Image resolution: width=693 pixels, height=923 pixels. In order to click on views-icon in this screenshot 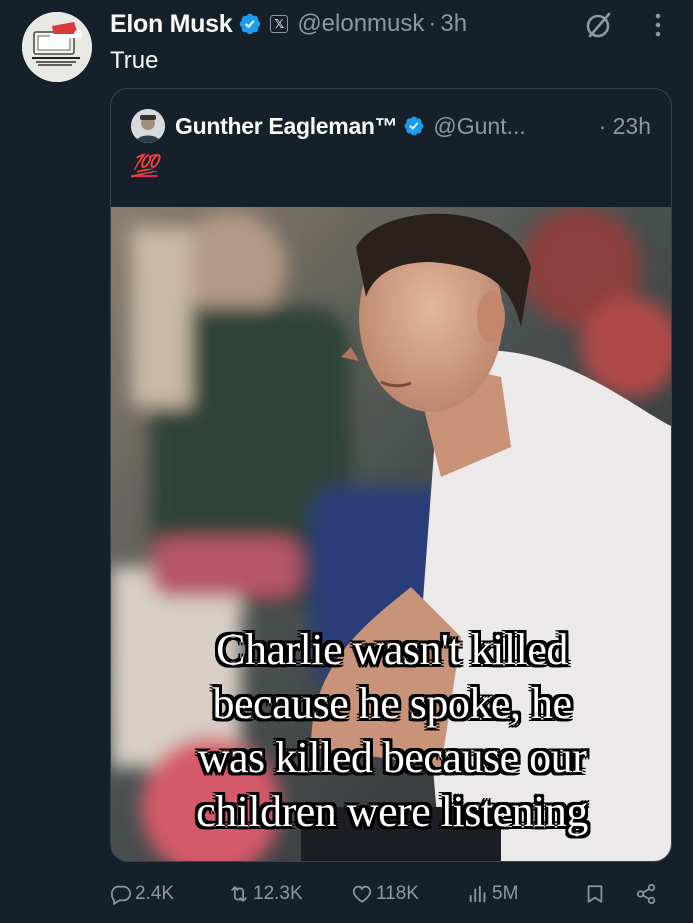, I will do `click(479, 894)`.